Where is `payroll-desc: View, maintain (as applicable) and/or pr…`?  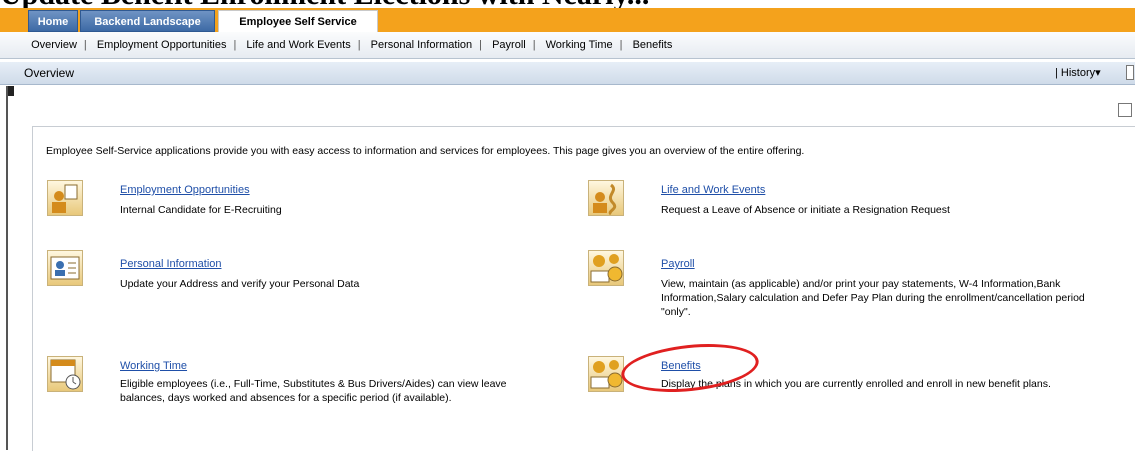 payroll-desc: View, maintain (as applicable) and/or pr… is located at coordinates (873, 298).